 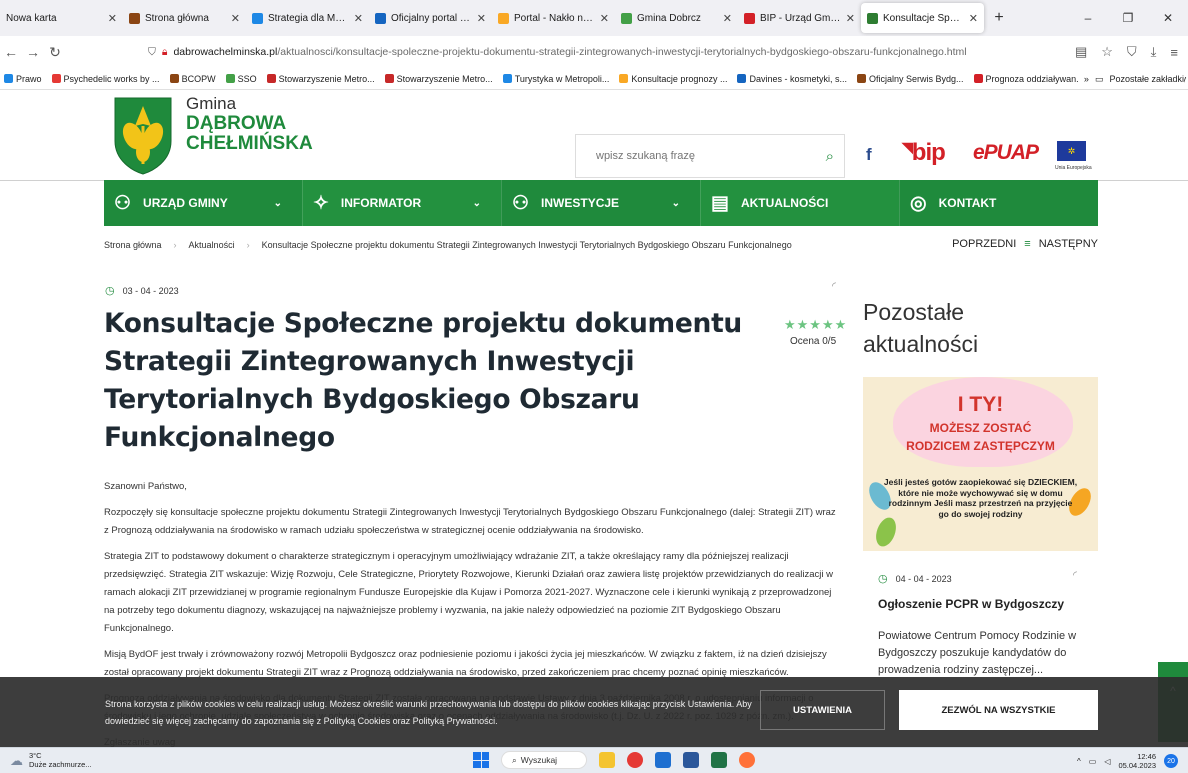 I want to click on menu-item-4: ◎ KONTAKT, so click(x=998, y=203).